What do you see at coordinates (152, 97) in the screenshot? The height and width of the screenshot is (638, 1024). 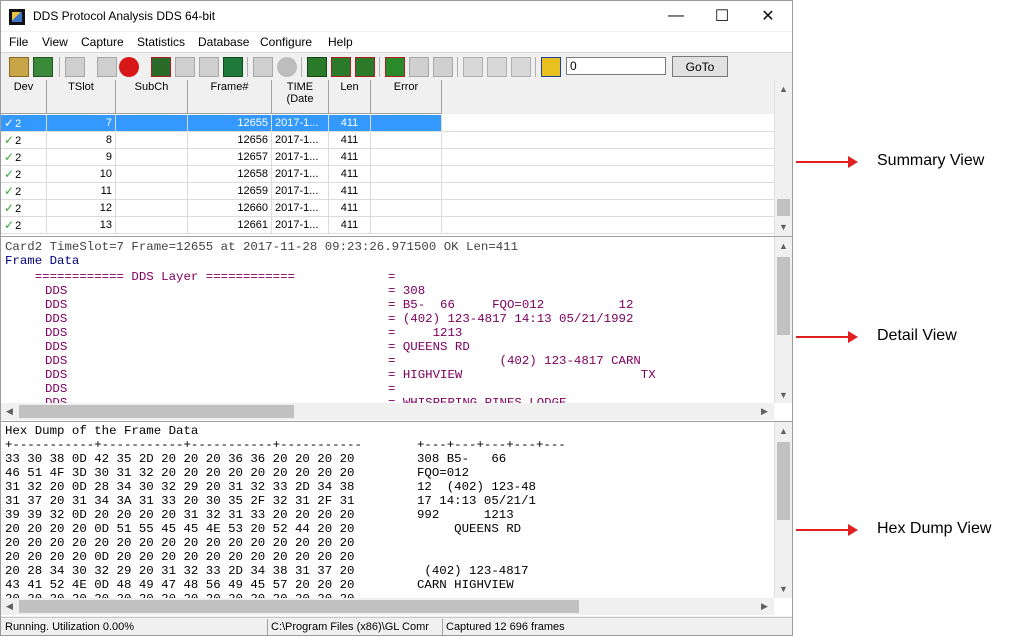 I see `column-subch: SubCh` at bounding box center [152, 97].